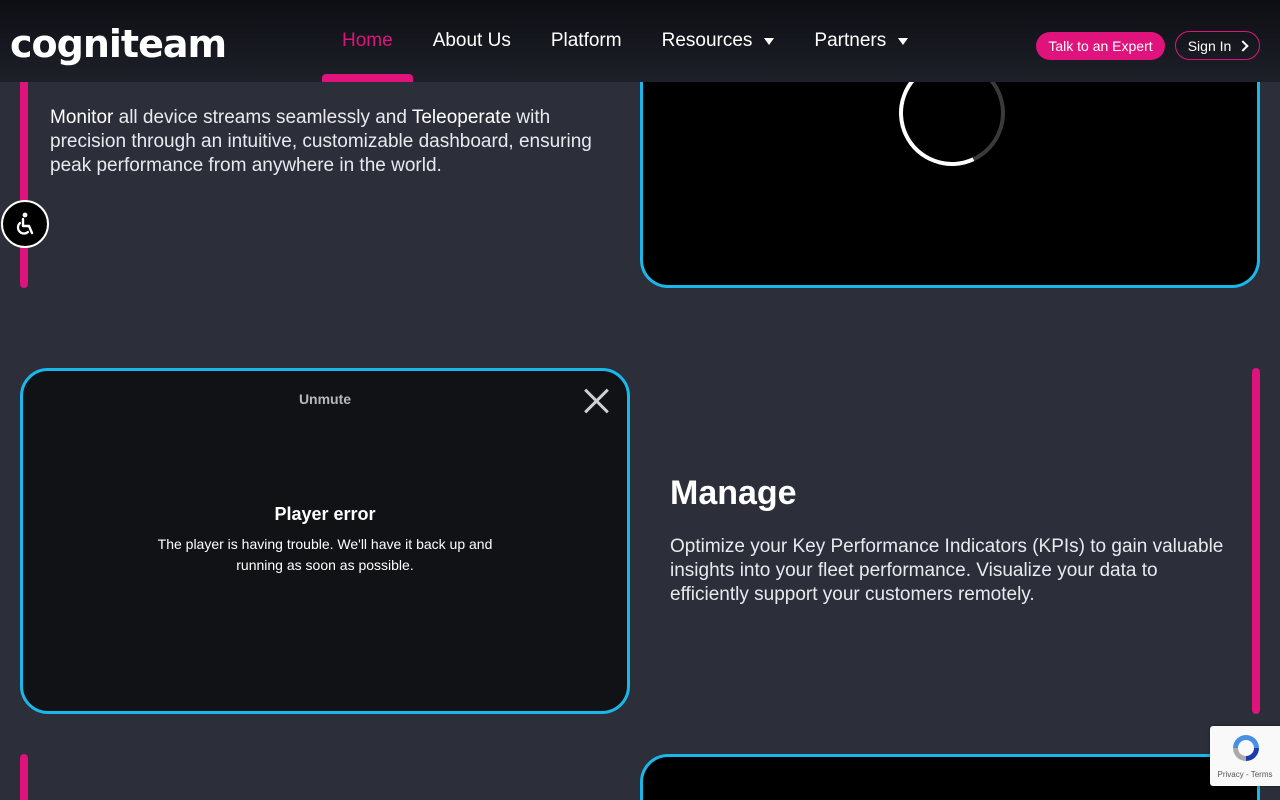  I want to click on accessibility-button, so click(25, 224).